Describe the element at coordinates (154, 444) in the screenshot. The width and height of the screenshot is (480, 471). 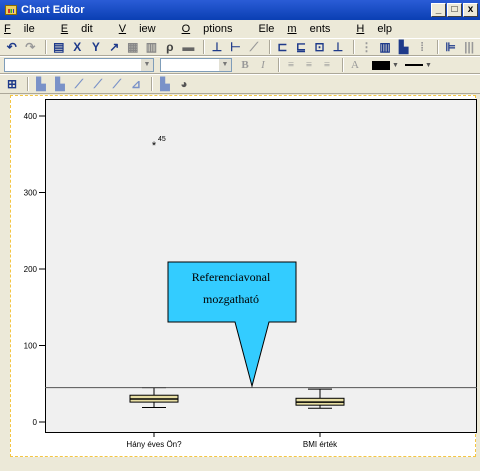
I see `x-tick-label: Hány éves Ön?` at that location.